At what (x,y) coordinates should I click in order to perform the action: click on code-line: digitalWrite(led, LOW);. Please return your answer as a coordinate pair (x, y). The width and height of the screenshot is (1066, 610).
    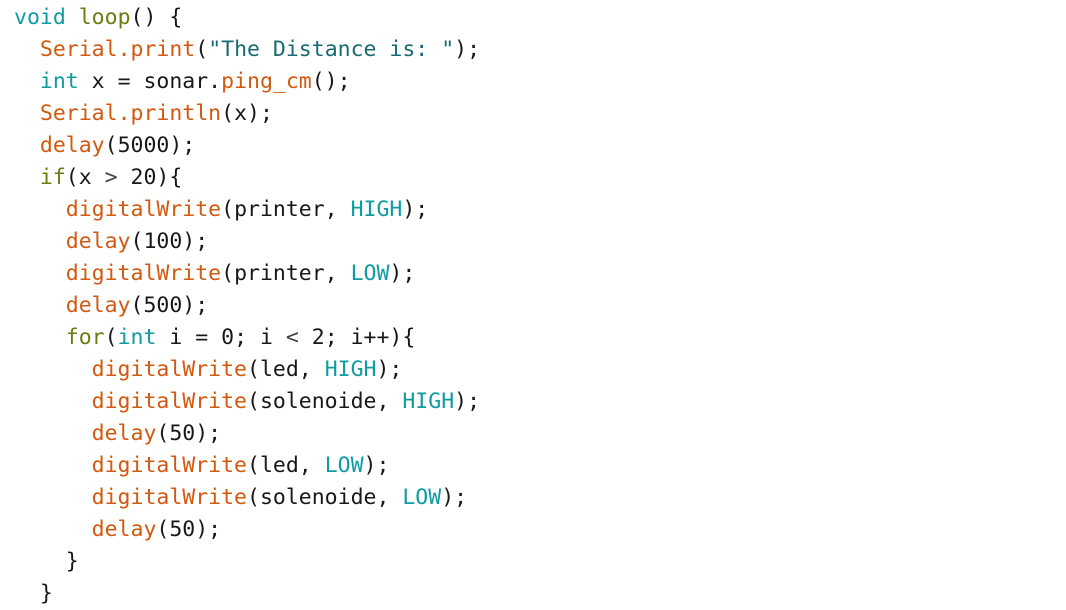
    Looking at the image, I should click on (534, 466).